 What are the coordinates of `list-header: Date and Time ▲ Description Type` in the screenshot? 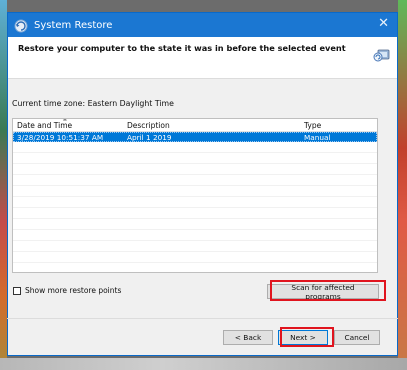 It's located at (195, 125).